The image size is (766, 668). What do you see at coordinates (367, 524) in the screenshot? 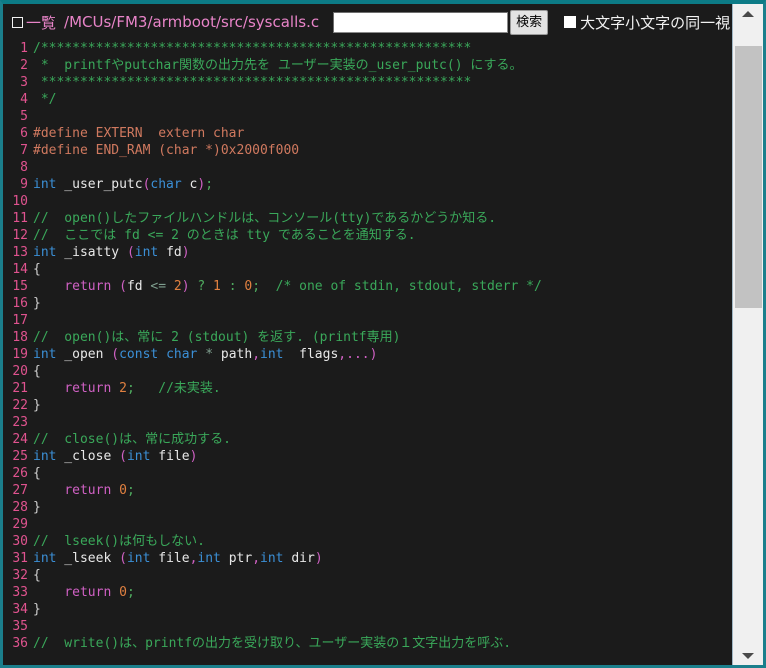
I see `code-line: 29` at bounding box center [367, 524].